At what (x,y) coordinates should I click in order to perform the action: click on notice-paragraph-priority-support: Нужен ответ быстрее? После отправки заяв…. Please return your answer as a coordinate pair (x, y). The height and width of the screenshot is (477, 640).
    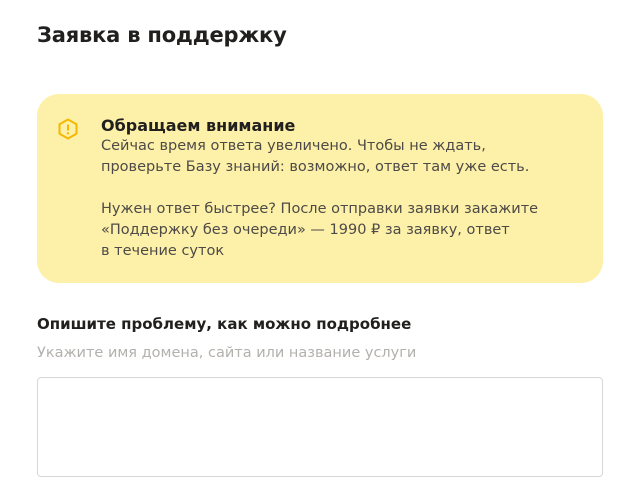
    Looking at the image, I should click on (319, 230).